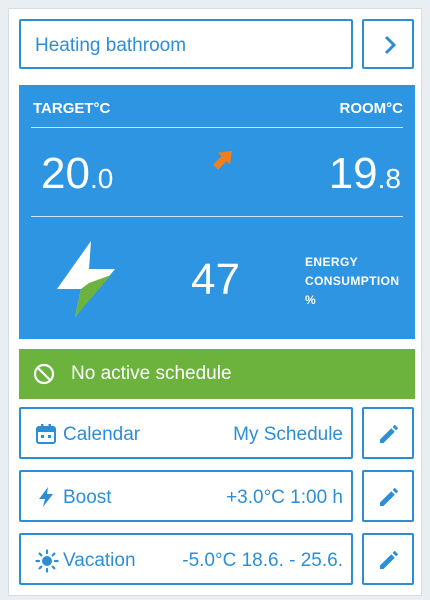  I want to click on next-button, so click(388, 44).